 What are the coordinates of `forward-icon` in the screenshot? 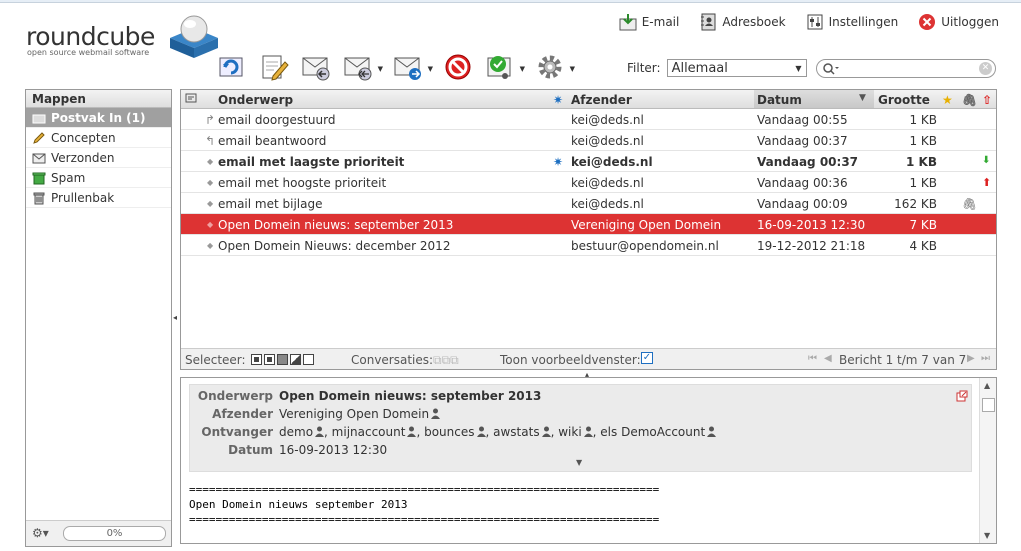 It's located at (407, 68).